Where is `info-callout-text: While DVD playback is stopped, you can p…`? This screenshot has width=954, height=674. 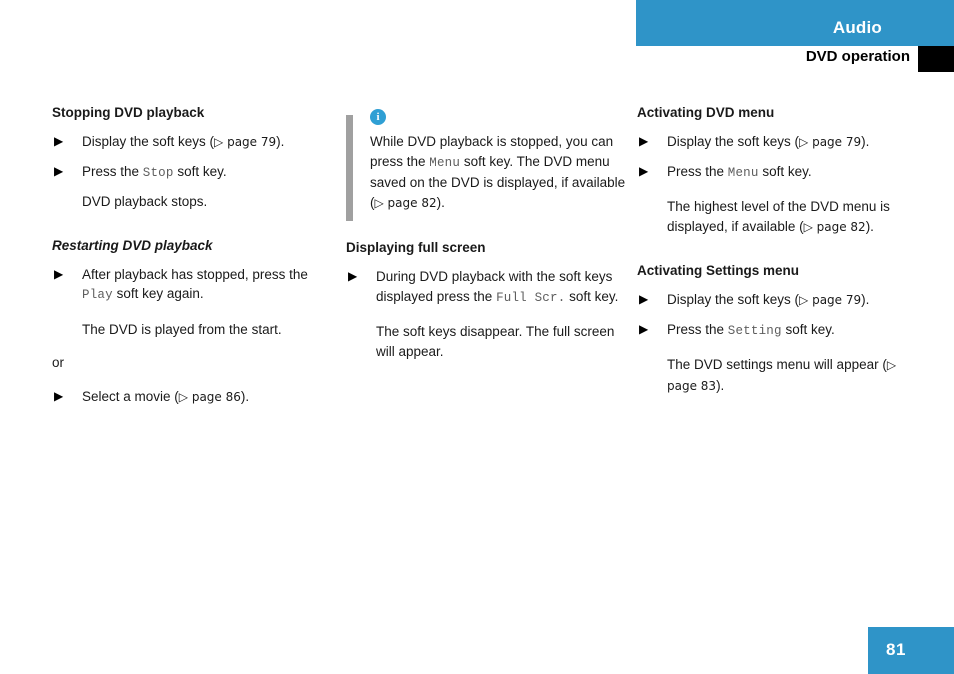
info-callout-text: While DVD playback is stopped, you can p… is located at coordinates (500, 172).